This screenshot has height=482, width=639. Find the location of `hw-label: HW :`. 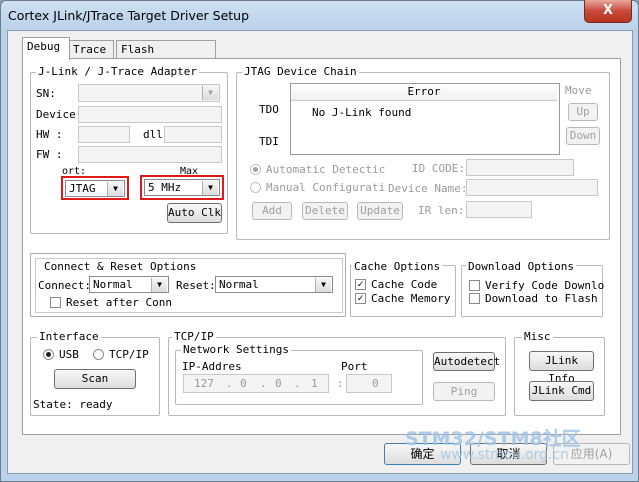

hw-label: HW : is located at coordinates (49, 134).